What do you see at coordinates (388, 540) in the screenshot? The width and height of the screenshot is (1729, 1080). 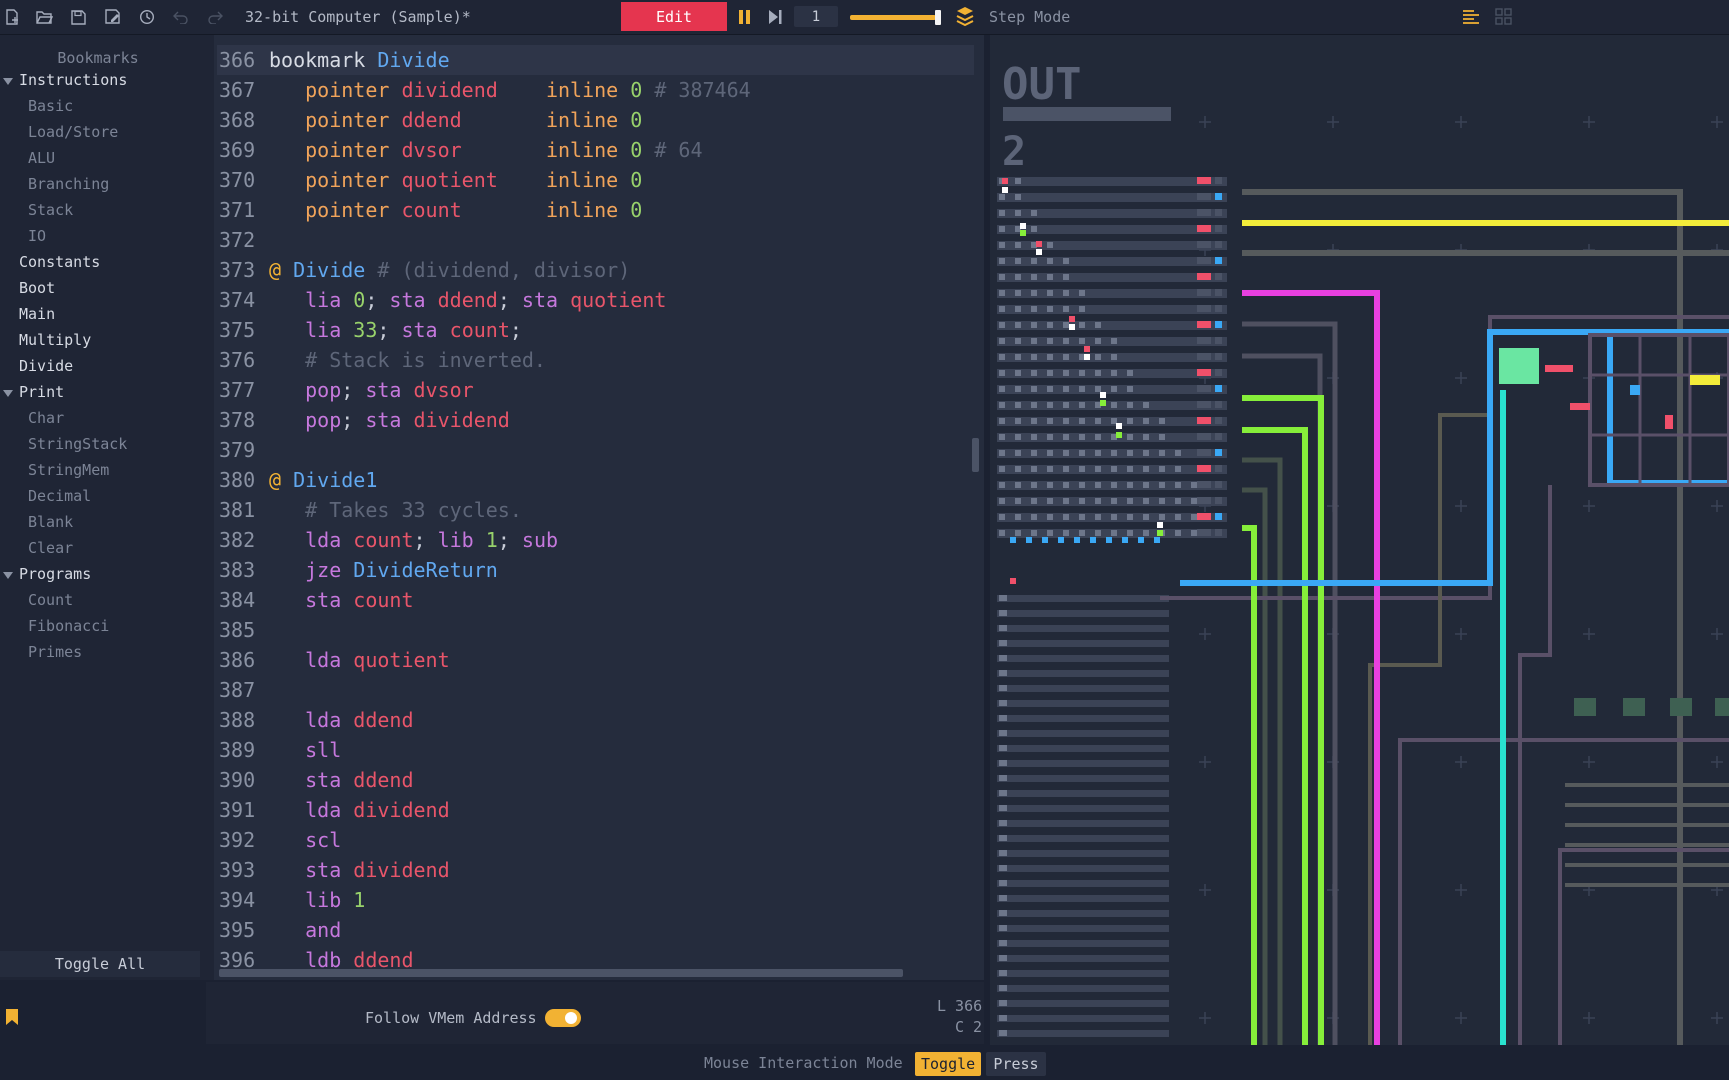 I see `code-line: 382 lda count; lib 1; sub` at bounding box center [388, 540].